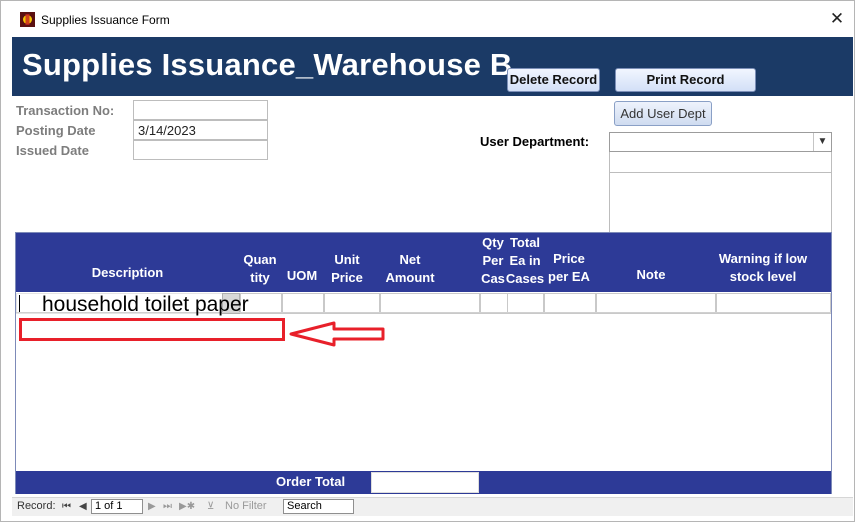  Describe the element at coordinates (56, 130) in the screenshot. I see `posting-date-label: Posting Date` at that location.